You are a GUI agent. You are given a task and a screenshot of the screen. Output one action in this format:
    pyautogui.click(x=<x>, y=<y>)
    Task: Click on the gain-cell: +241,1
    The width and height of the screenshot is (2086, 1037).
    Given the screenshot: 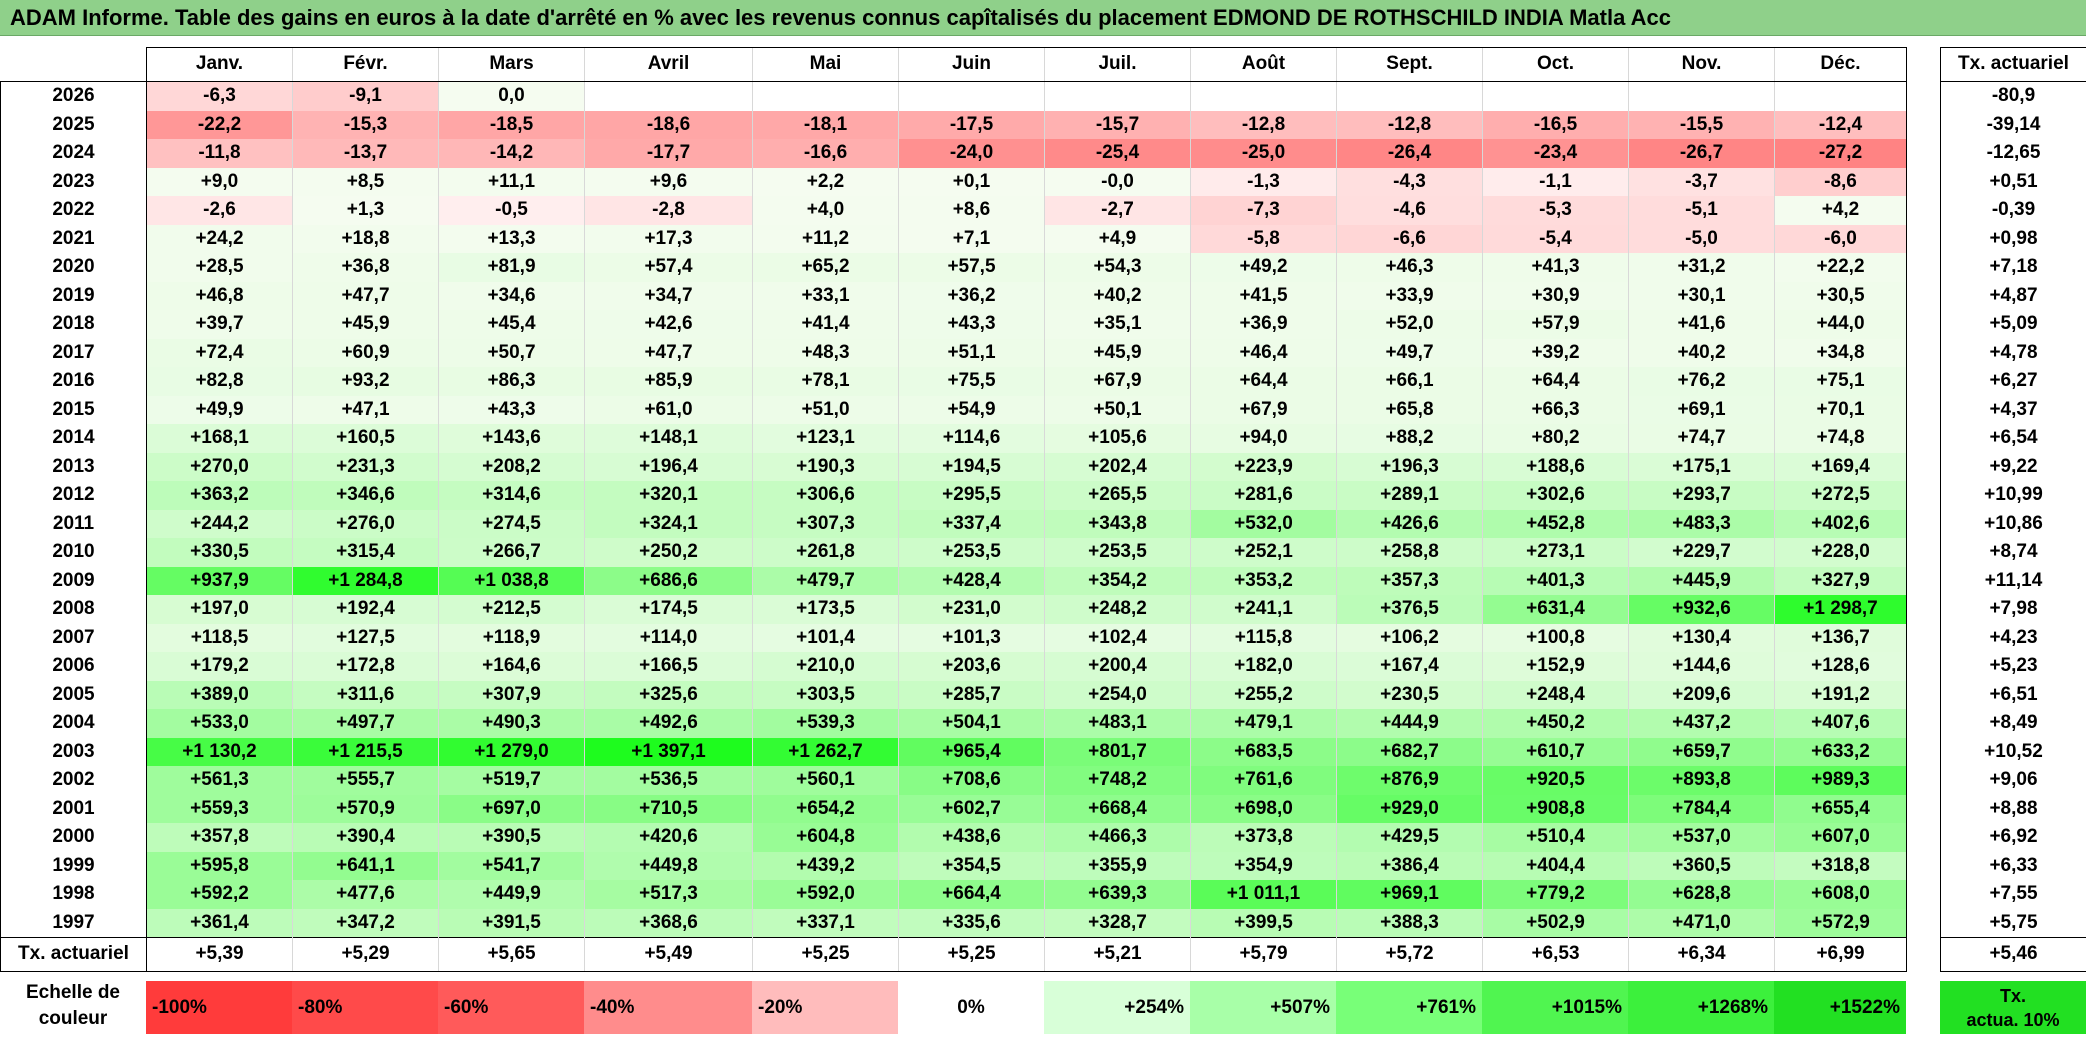 What is the action you would take?
    pyautogui.click(x=1263, y=609)
    